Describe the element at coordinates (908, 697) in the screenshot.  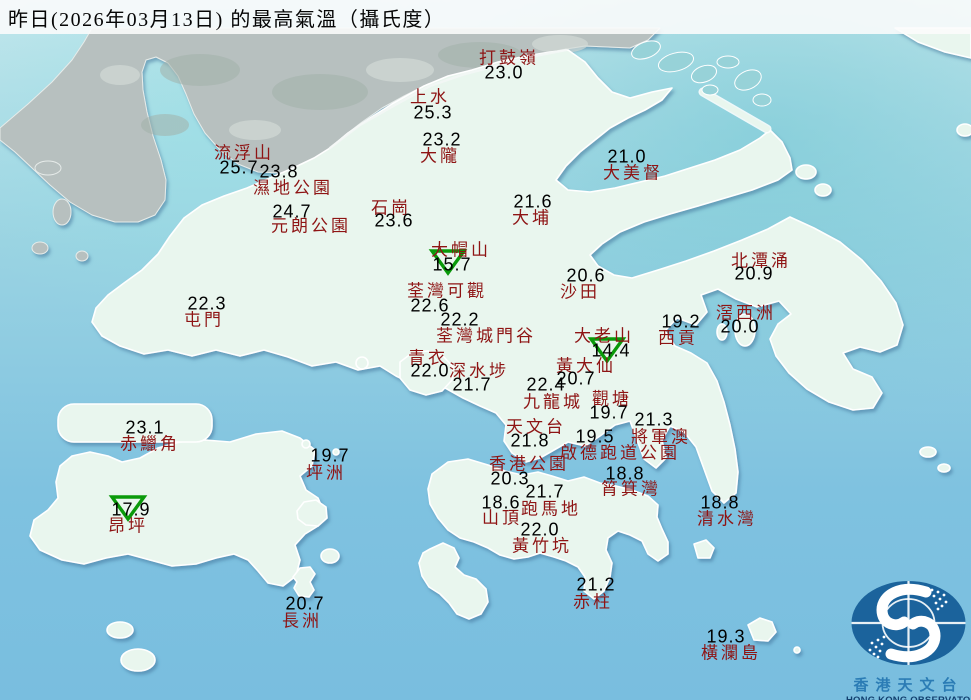
I see `logo-title-en: HONG KONG OBSERVATORY` at that location.